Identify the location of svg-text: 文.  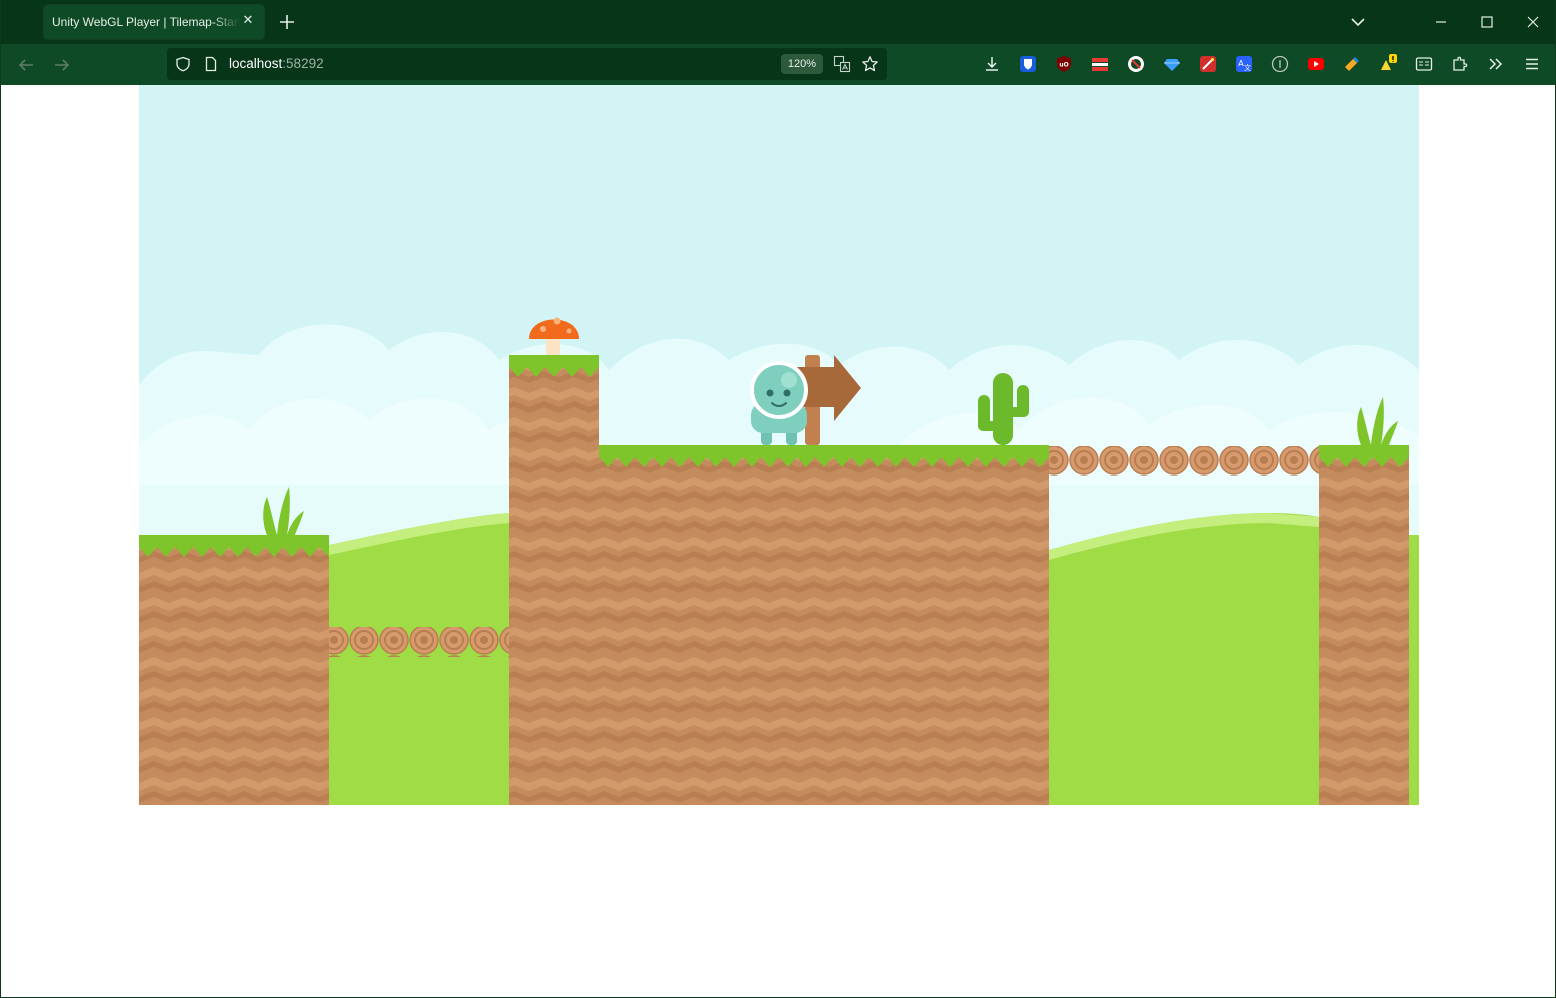
(1247, 67).